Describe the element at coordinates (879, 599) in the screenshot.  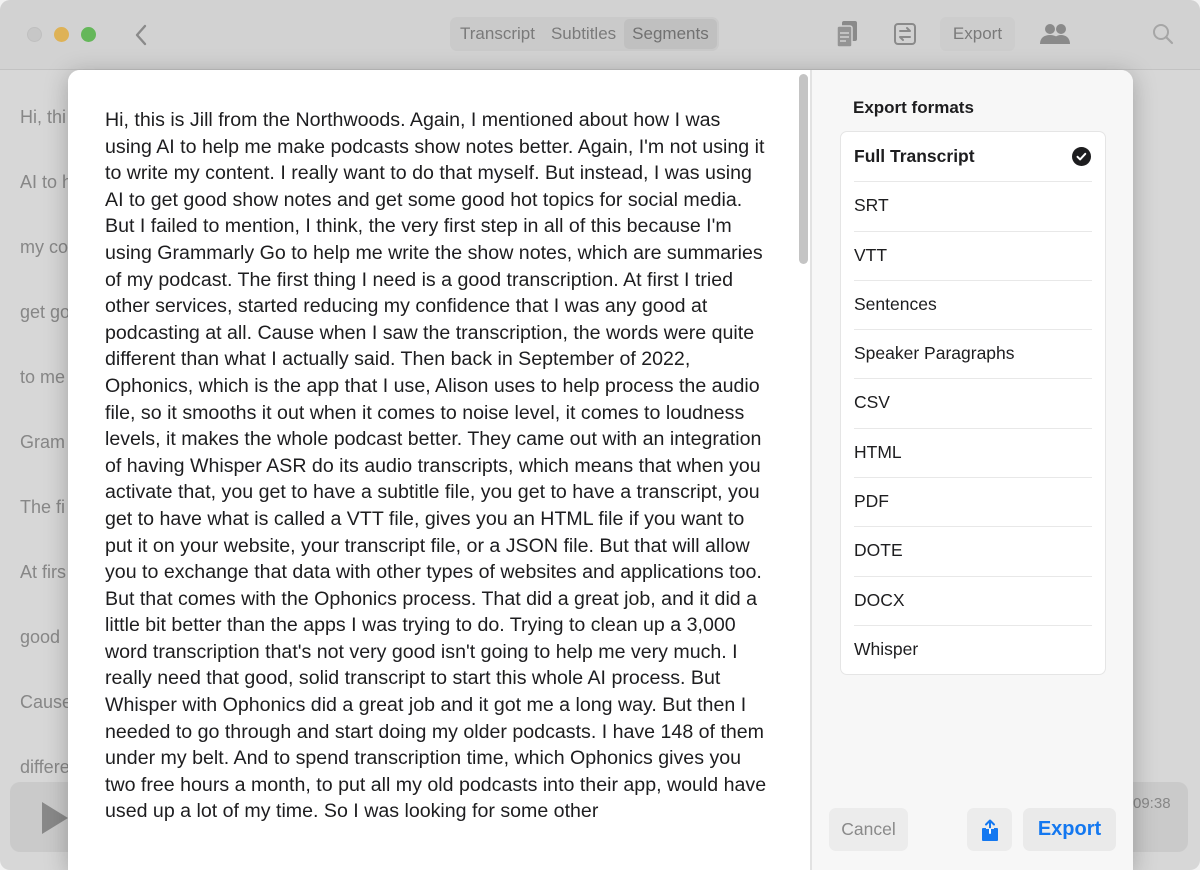
I see `format-label: DOCX` at that location.